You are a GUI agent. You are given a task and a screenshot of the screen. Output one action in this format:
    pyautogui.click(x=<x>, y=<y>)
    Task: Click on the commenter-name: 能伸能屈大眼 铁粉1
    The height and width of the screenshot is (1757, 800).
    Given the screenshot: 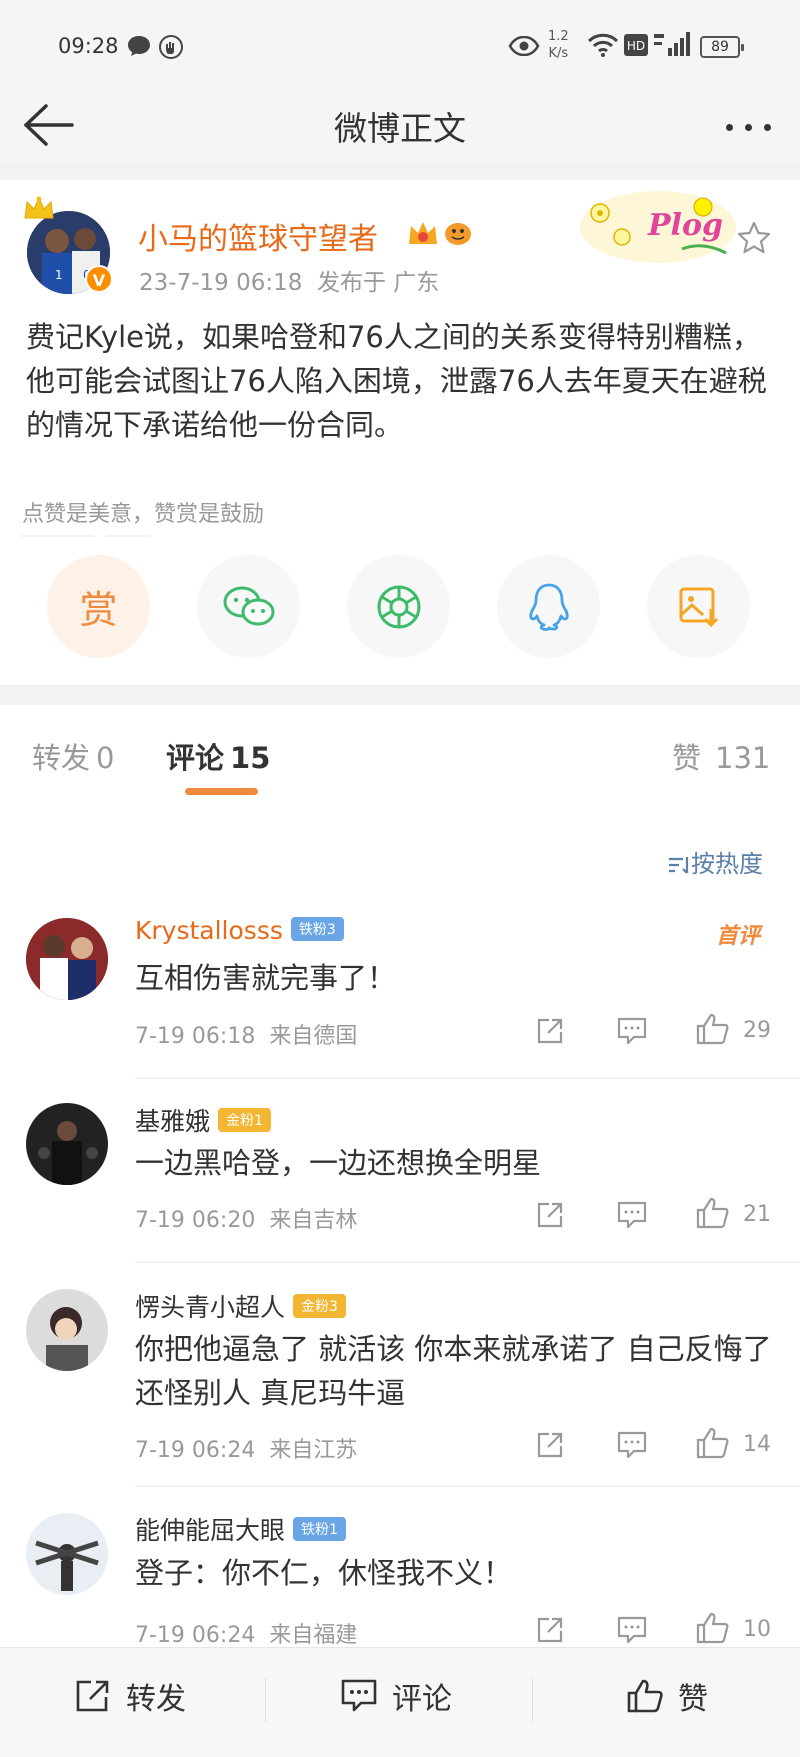 What is the action you would take?
    pyautogui.click(x=240, y=1529)
    